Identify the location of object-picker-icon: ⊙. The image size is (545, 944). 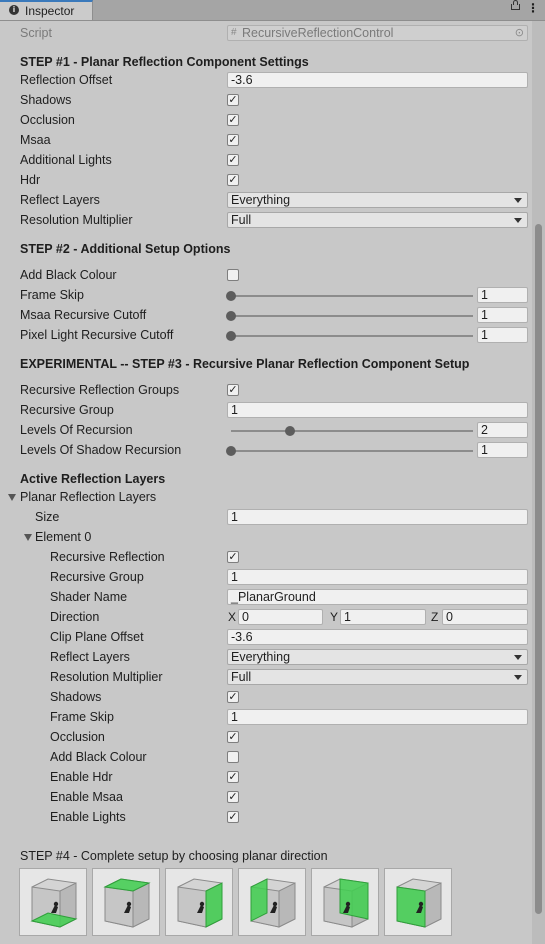
(519, 33).